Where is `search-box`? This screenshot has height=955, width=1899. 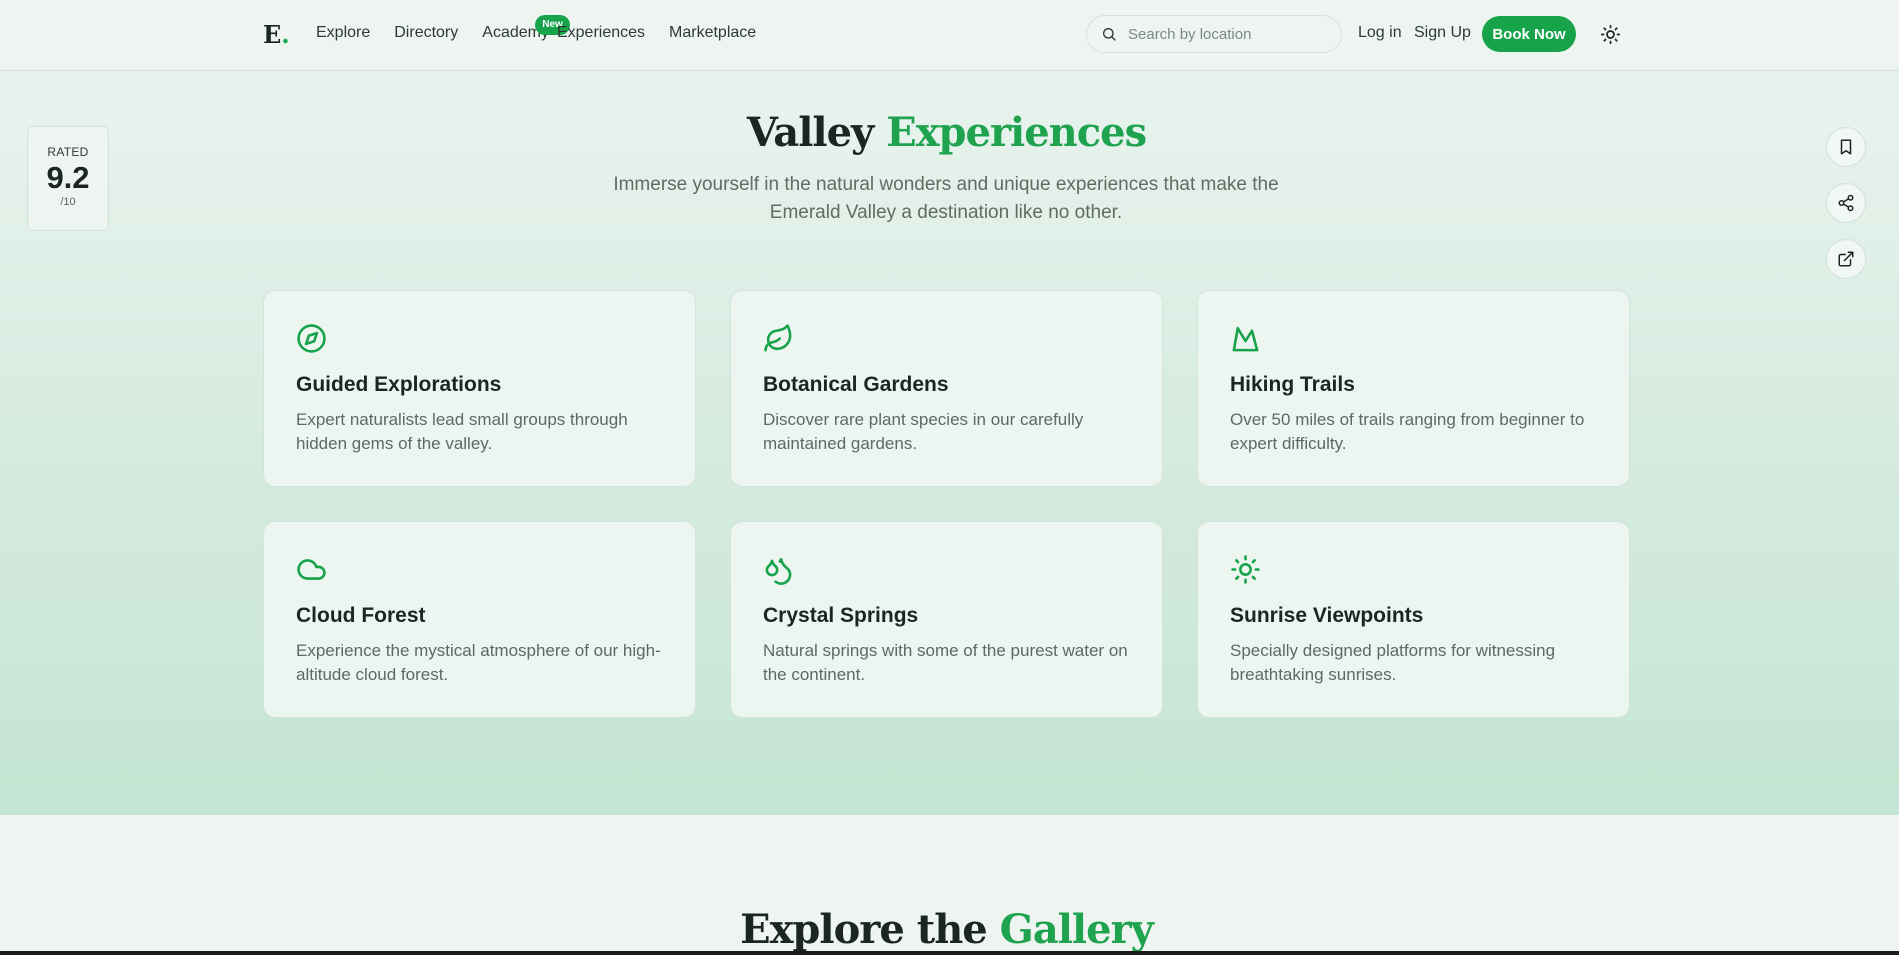 search-box is located at coordinates (1214, 34).